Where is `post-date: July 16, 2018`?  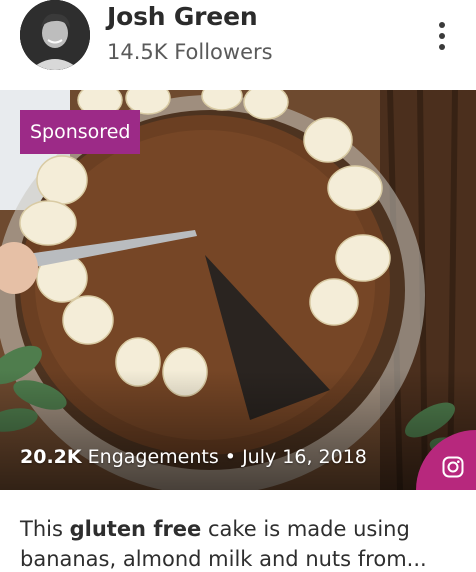
post-date: July 16, 2018 is located at coordinates (304, 457).